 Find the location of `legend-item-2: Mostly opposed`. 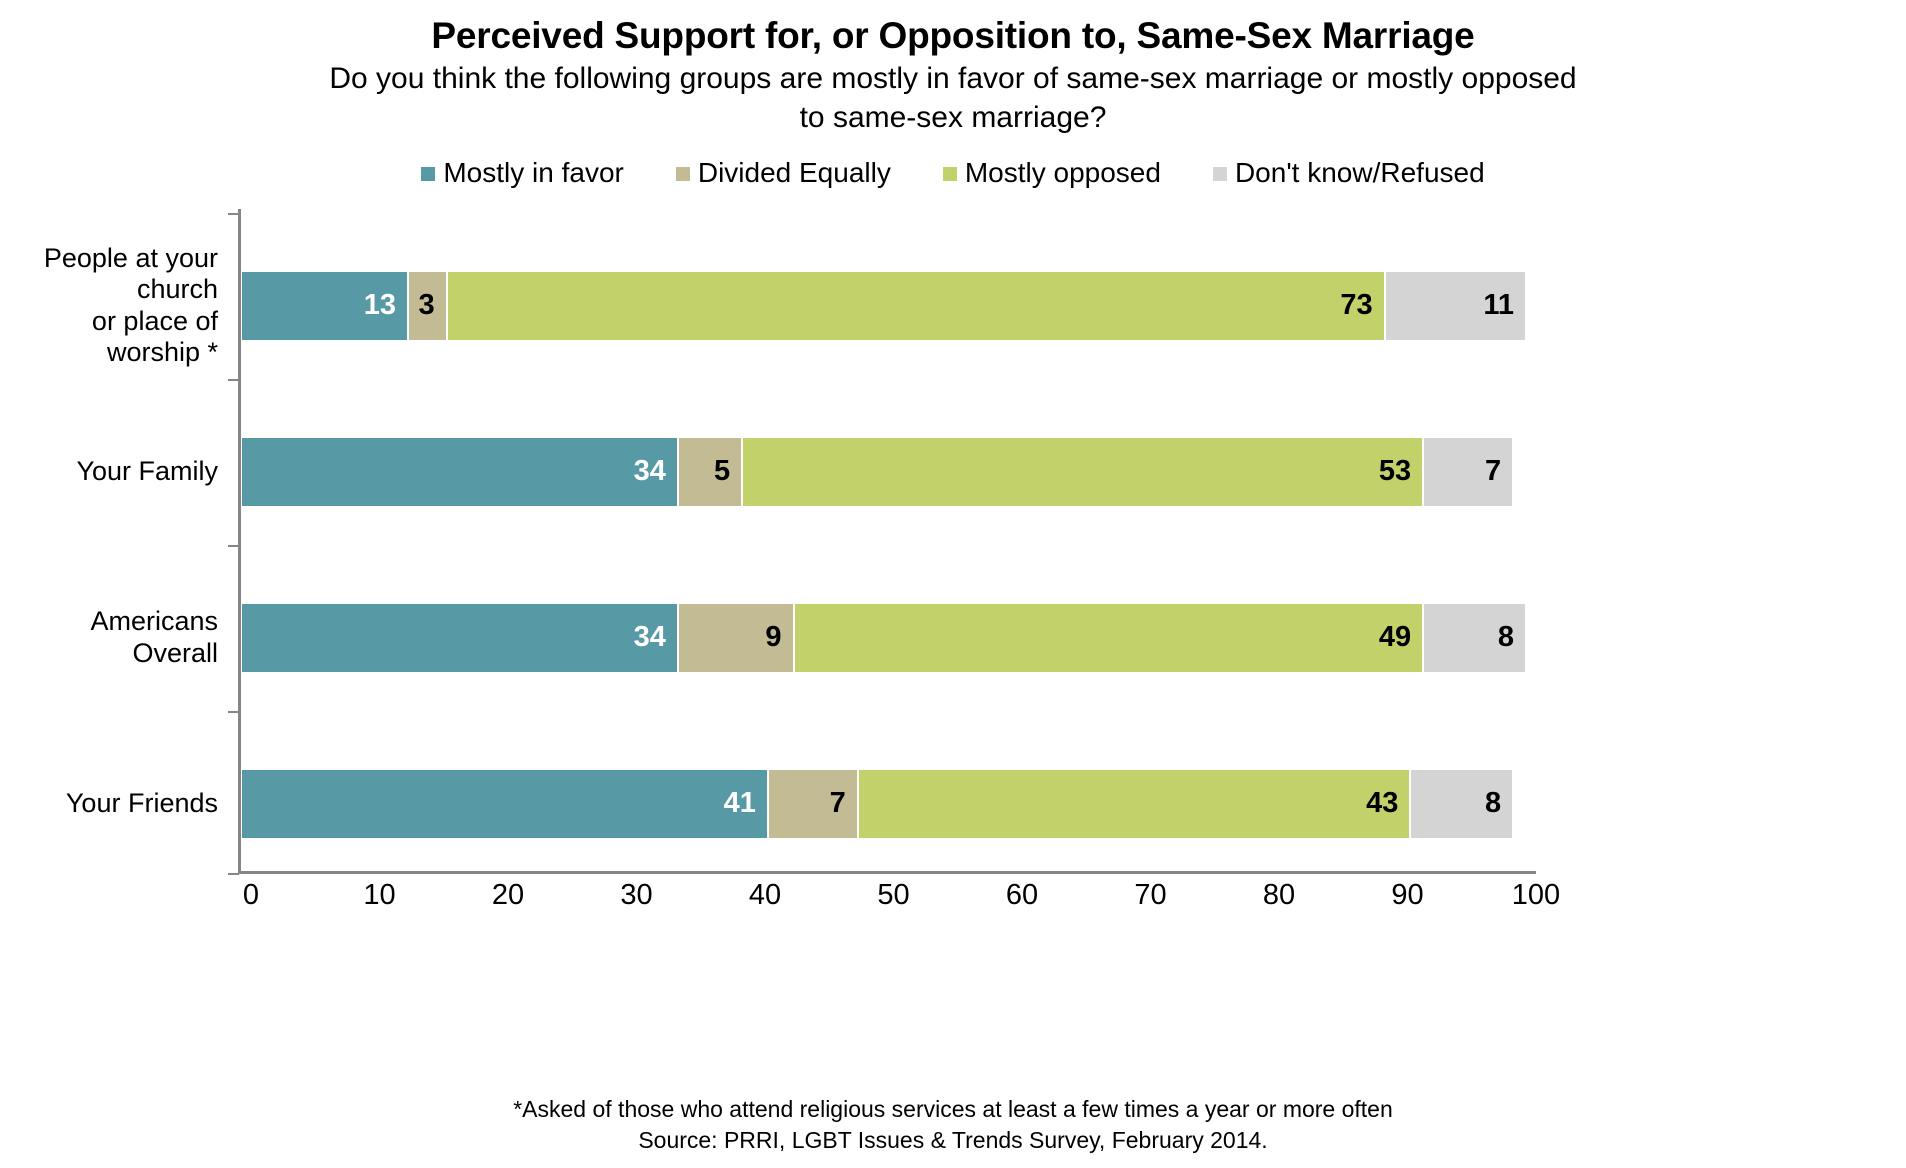

legend-item-2: Mostly opposed is located at coordinates (1051, 172).